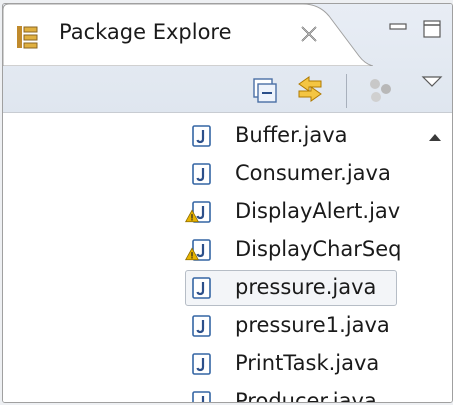 This screenshot has width=453, height=405. Describe the element at coordinates (27, 37) in the screenshot. I see `package-explorer-icon` at that location.